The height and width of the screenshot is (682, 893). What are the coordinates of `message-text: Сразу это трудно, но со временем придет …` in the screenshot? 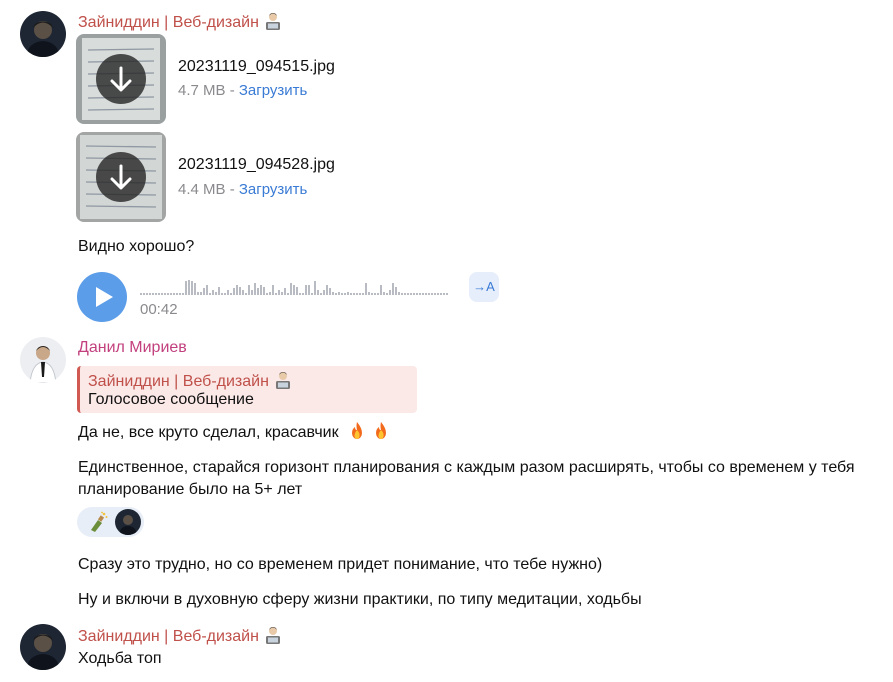 It's located at (340, 564).